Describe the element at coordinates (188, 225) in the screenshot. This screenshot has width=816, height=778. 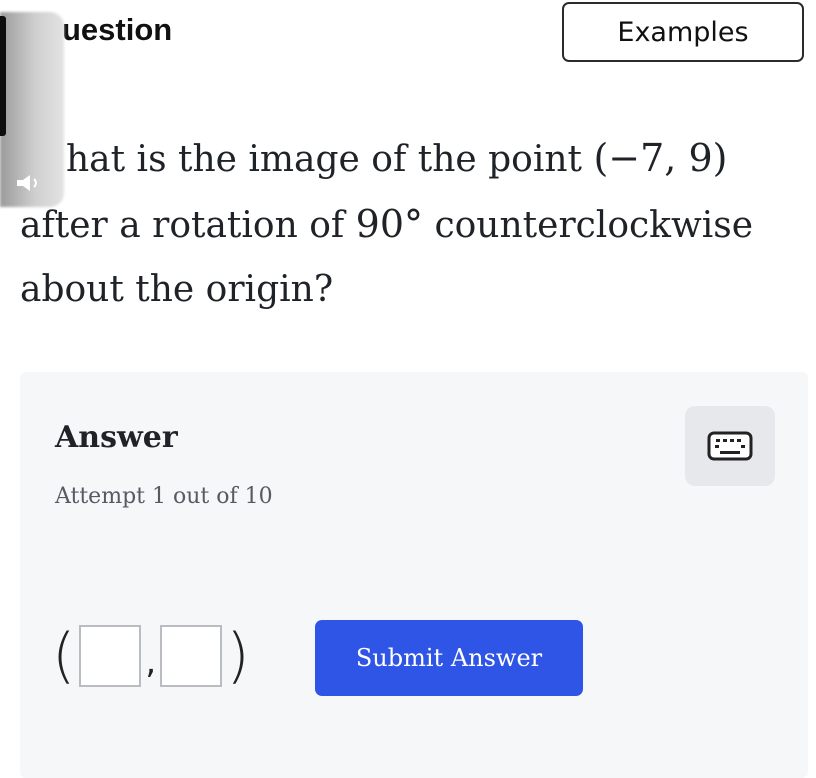
I see `question-line-2-text: after a rotation of` at that location.